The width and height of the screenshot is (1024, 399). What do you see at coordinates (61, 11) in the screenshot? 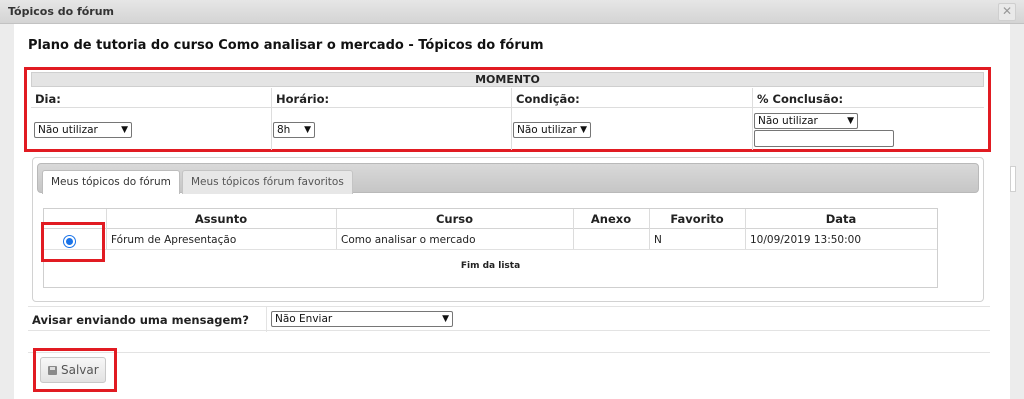
I see `dialog-title: Tópicos do fórum` at bounding box center [61, 11].